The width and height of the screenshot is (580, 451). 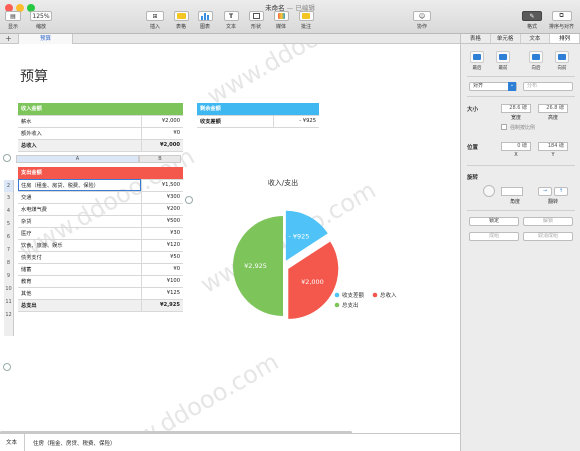 What do you see at coordinates (494, 221) in the screenshot?
I see `lock-button: 锁定` at bounding box center [494, 221].